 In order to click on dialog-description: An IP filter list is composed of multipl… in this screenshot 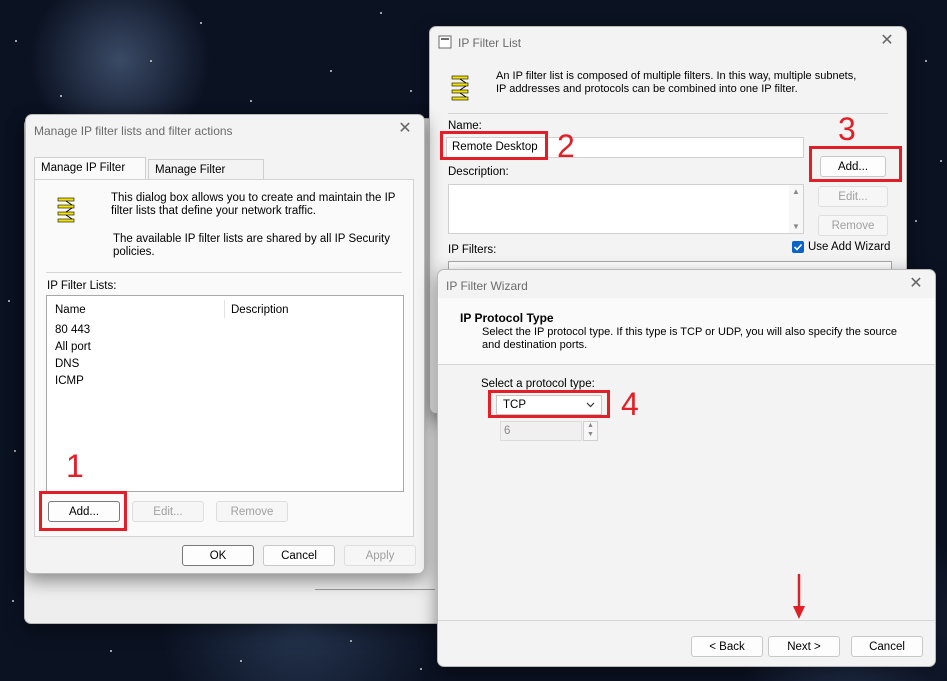, I will do `click(676, 82)`.